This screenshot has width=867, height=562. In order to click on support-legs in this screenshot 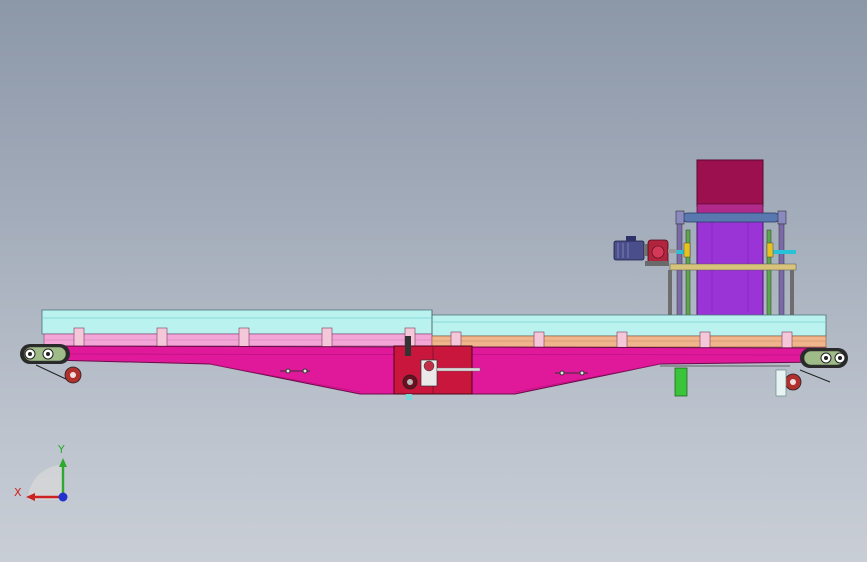, I will do `click(725, 381)`.